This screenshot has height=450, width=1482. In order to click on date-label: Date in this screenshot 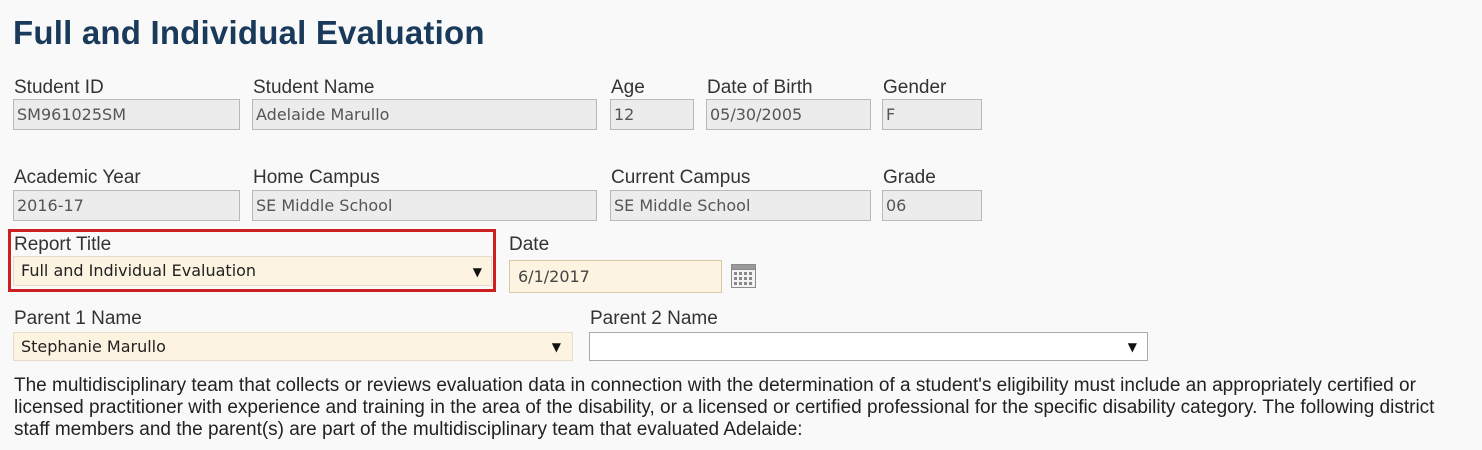, I will do `click(529, 244)`.